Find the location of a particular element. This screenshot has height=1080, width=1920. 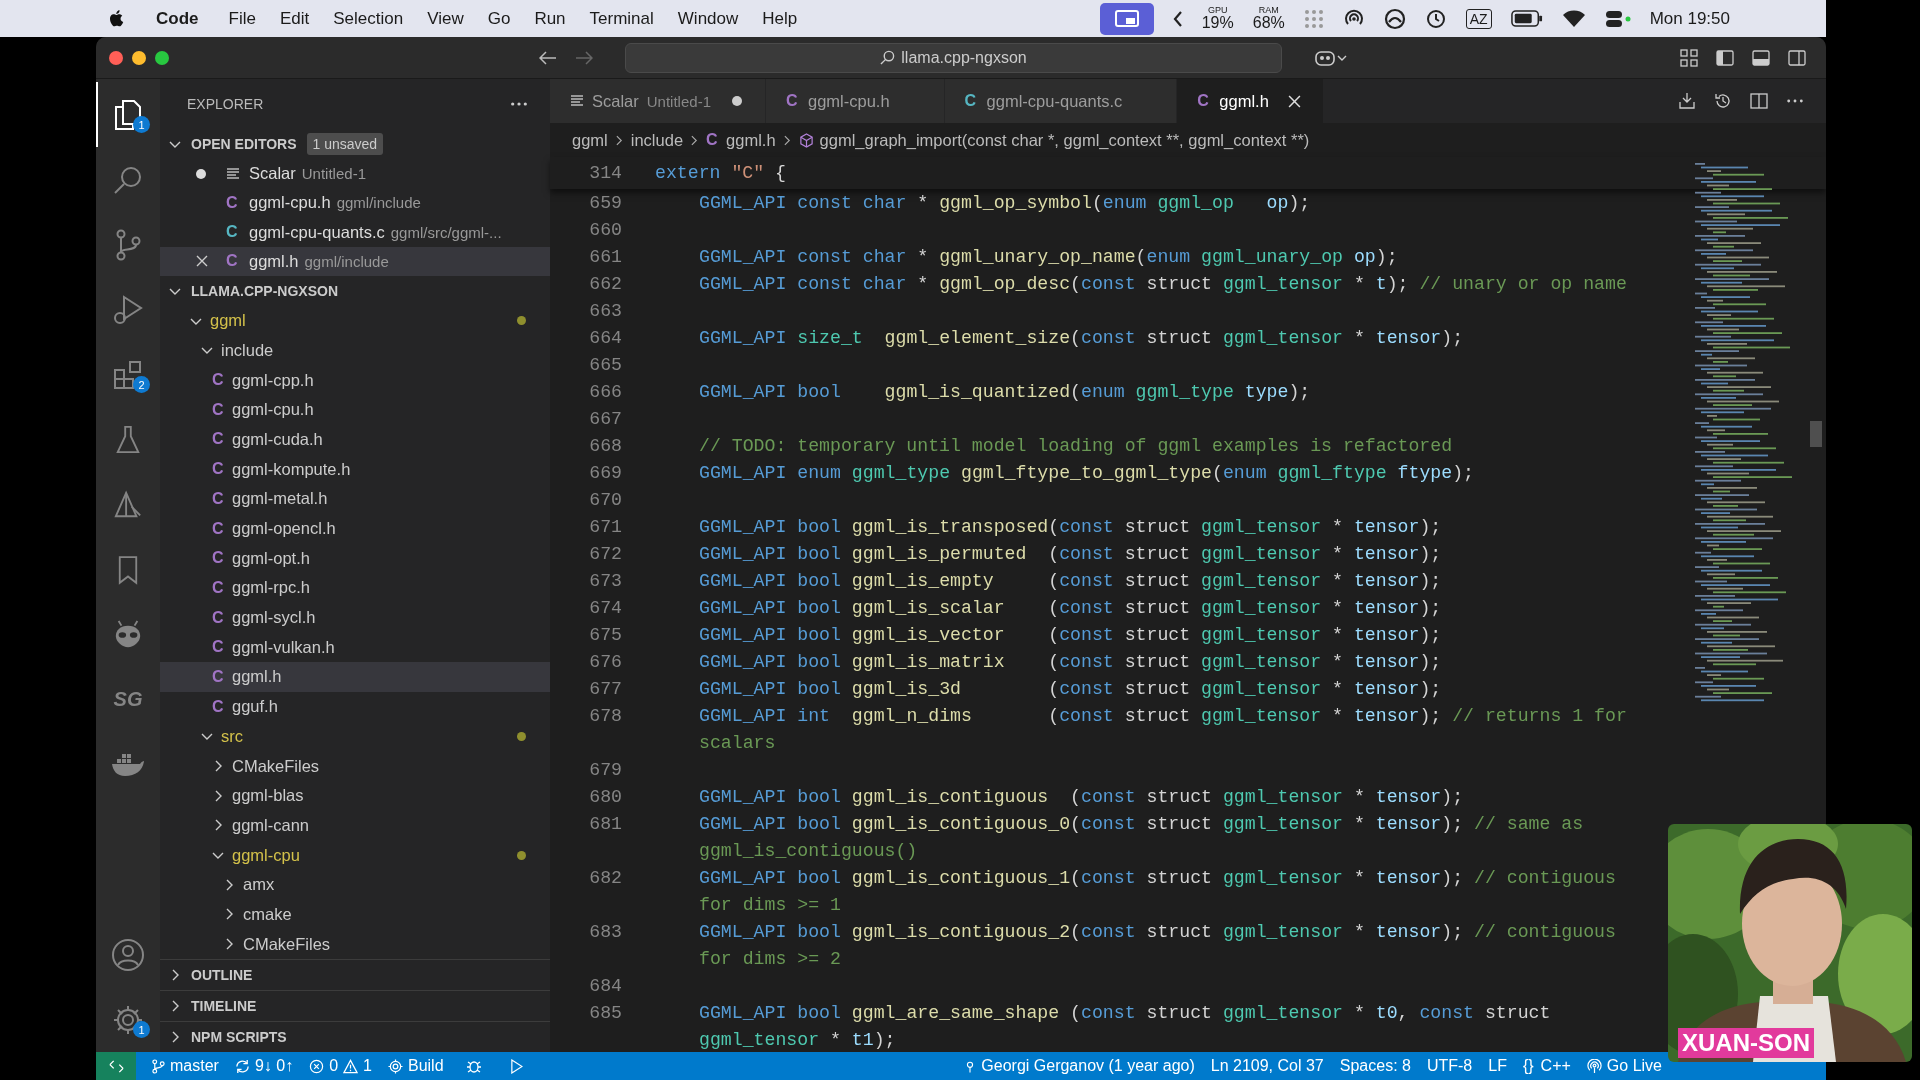

tree-item: C ggml-metal.h is located at coordinates (355, 499).